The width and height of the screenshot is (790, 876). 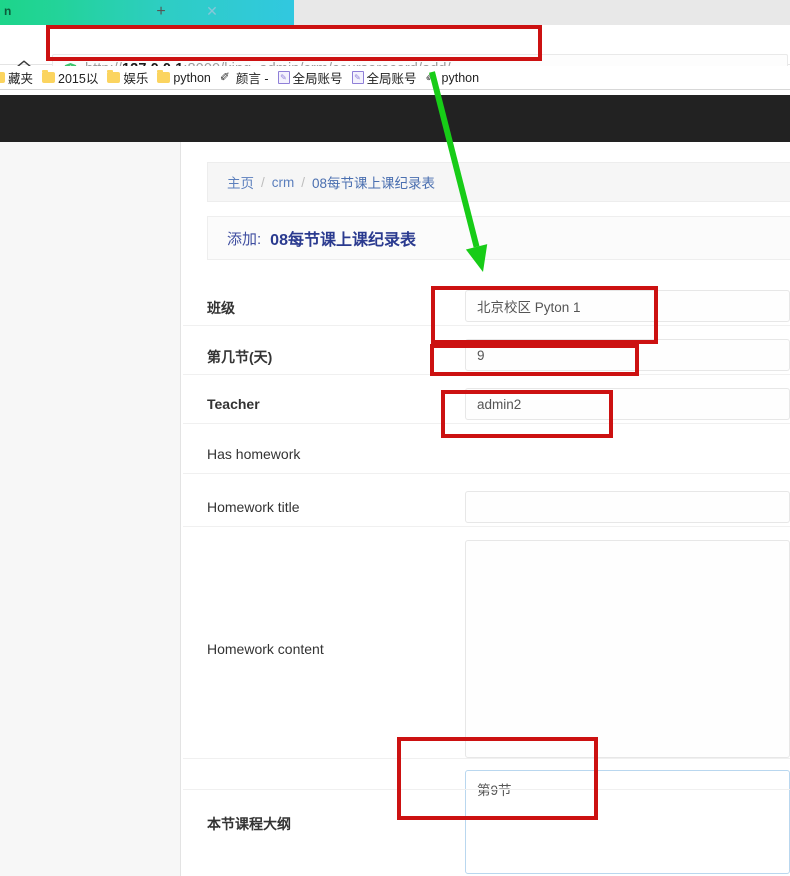 I want to click on bookmark-label: 颜言 -, so click(x=252, y=79).